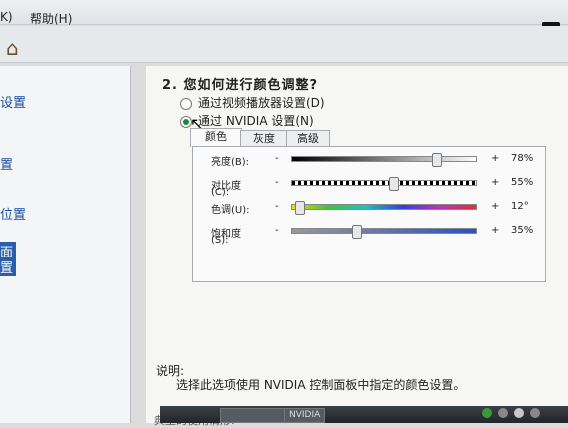 This screenshot has height=428, width=568. Describe the element at coordinates (305, 415) in the screenshot. I see `taskbar-app-nvidia: NVIDIA` at that location.